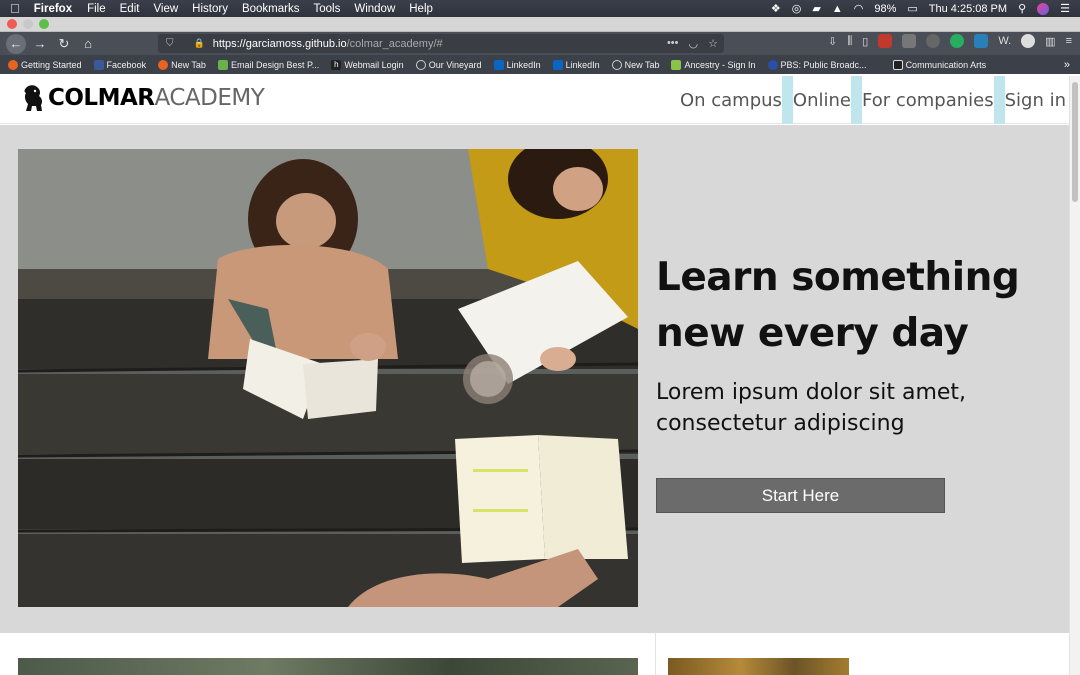  What do you see at coordinates (822, 100) in the screenshot?
I see `nav-online: Online` at bounding box center [822, 100].